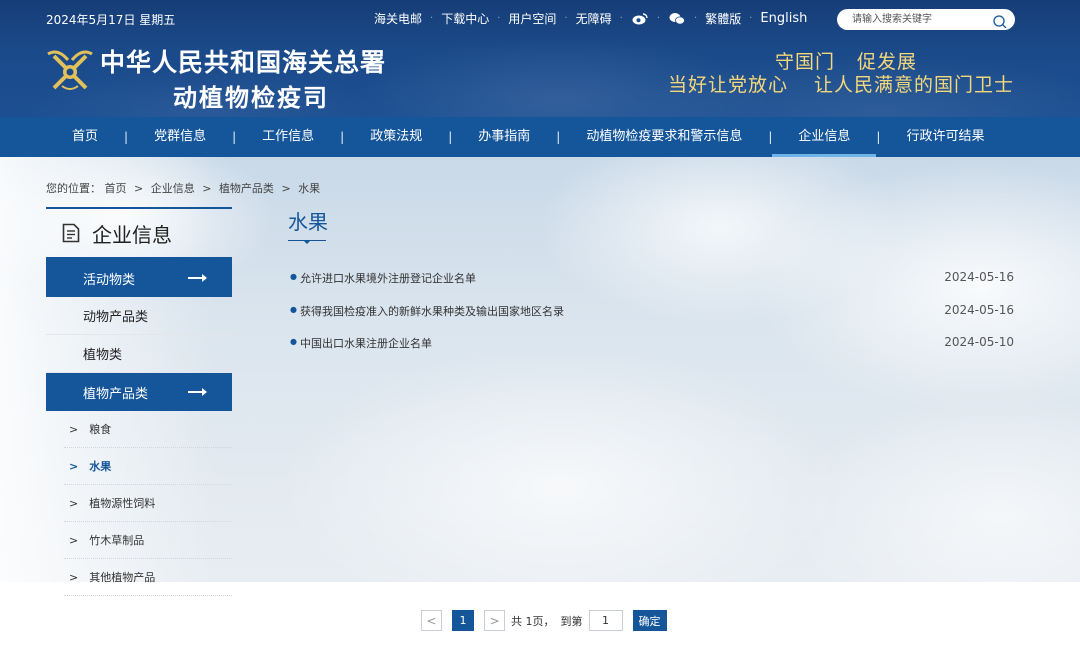 This screenshot has width=1080, height=655. I want to click on list-item: ● 中国出口水果注册企业名单 2024-05-10, so click(652, 351).